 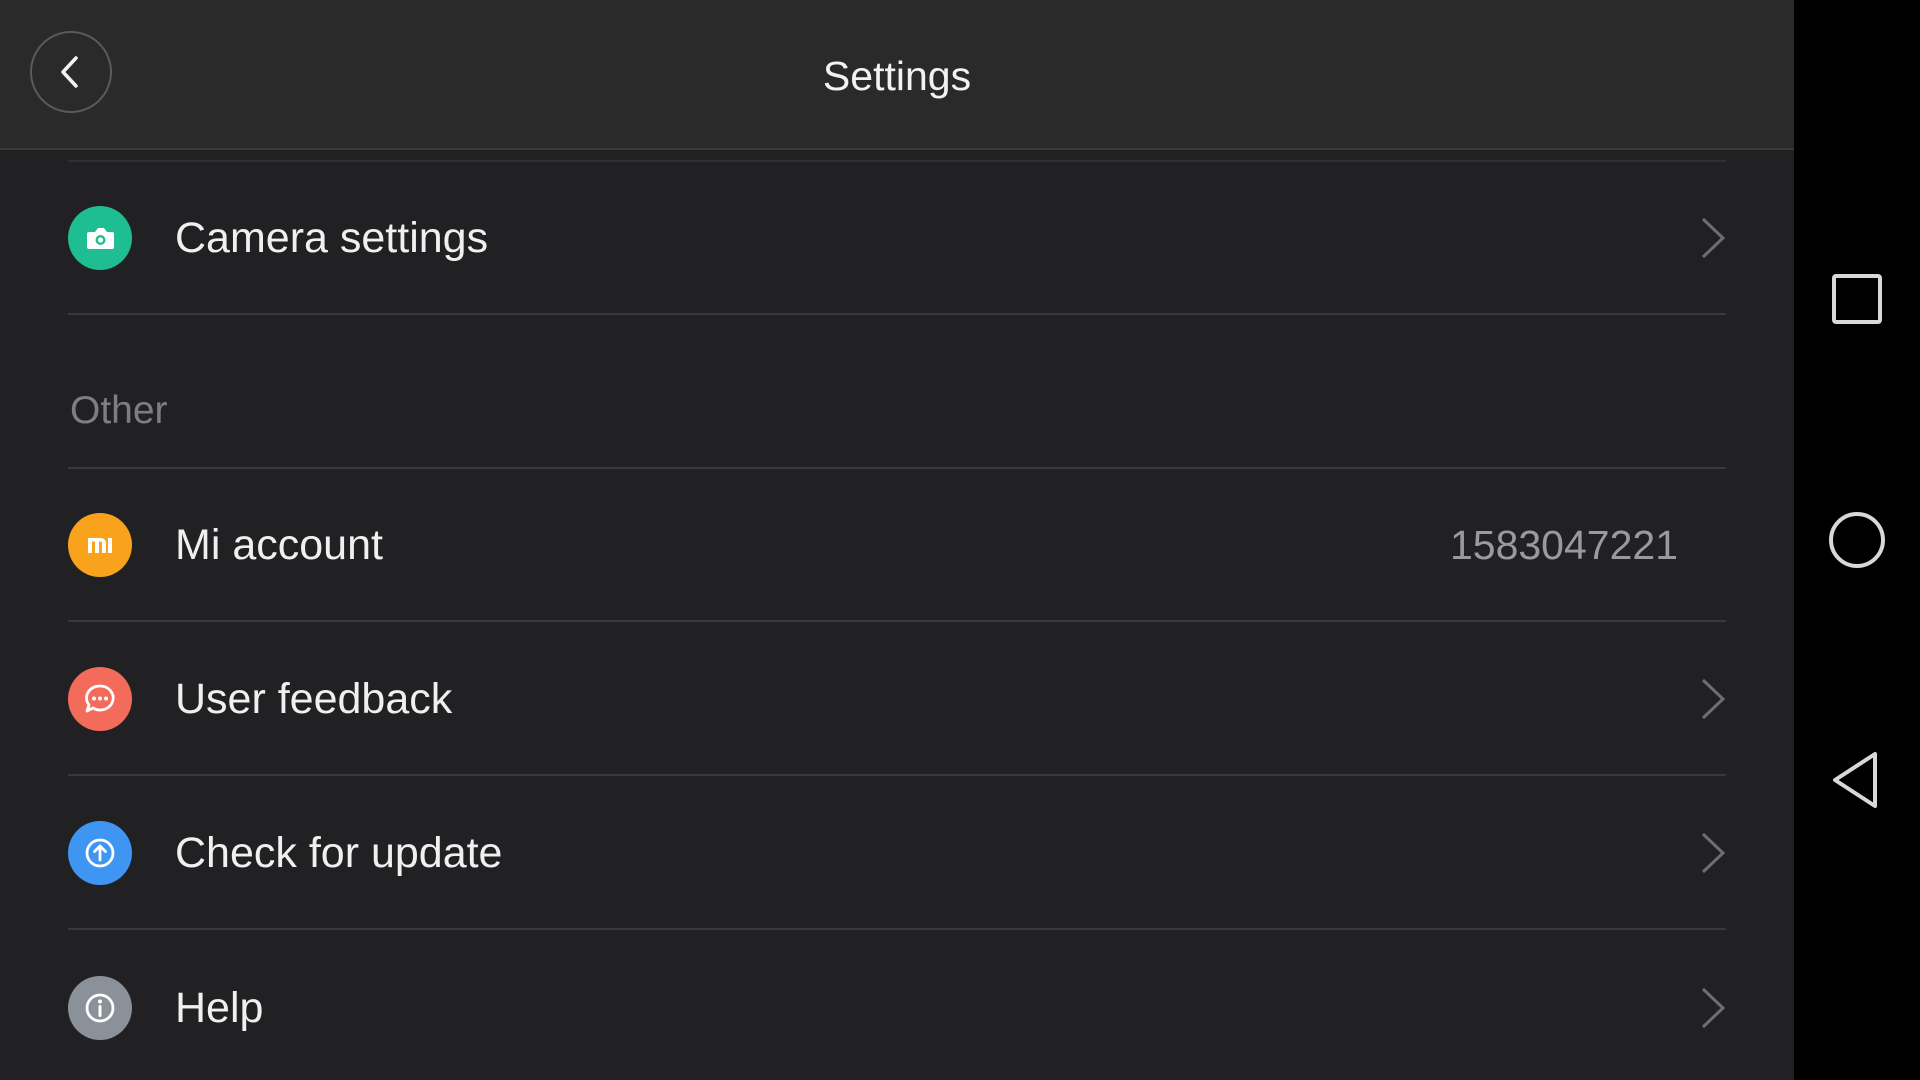 I want to click on back-triangle-icon, so click(x=1855, y=780).